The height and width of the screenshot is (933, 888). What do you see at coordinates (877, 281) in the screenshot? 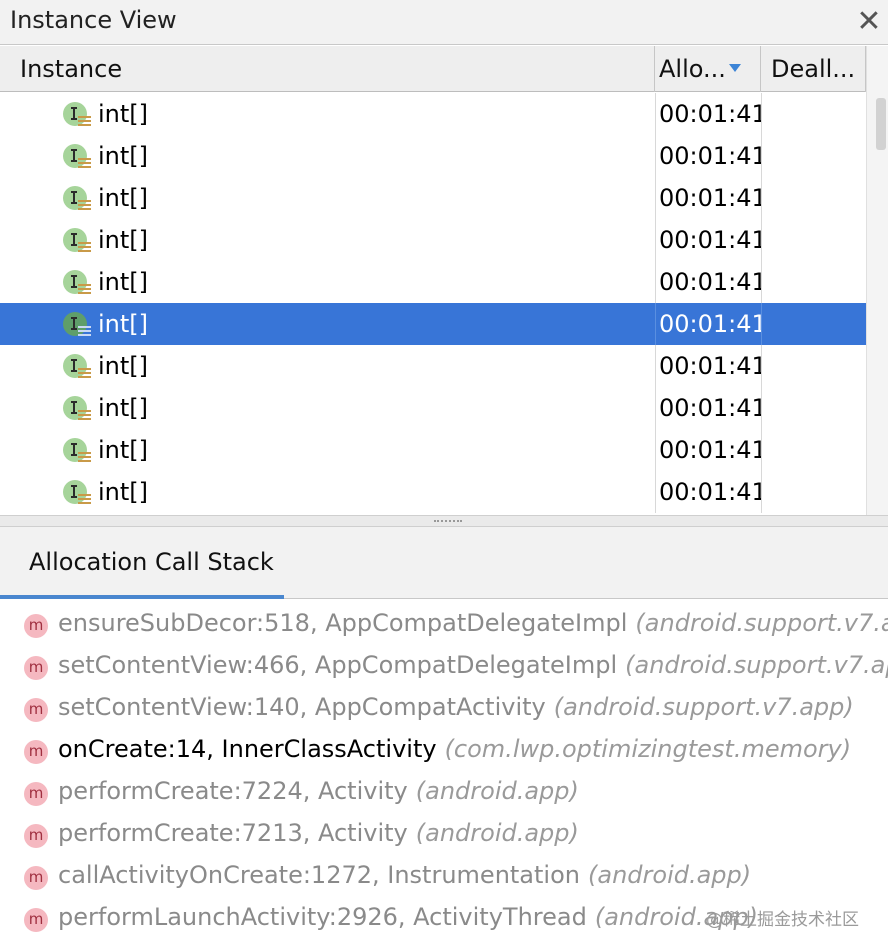
I see `instance-table-scrollbar` at bounding box center [877, 281].